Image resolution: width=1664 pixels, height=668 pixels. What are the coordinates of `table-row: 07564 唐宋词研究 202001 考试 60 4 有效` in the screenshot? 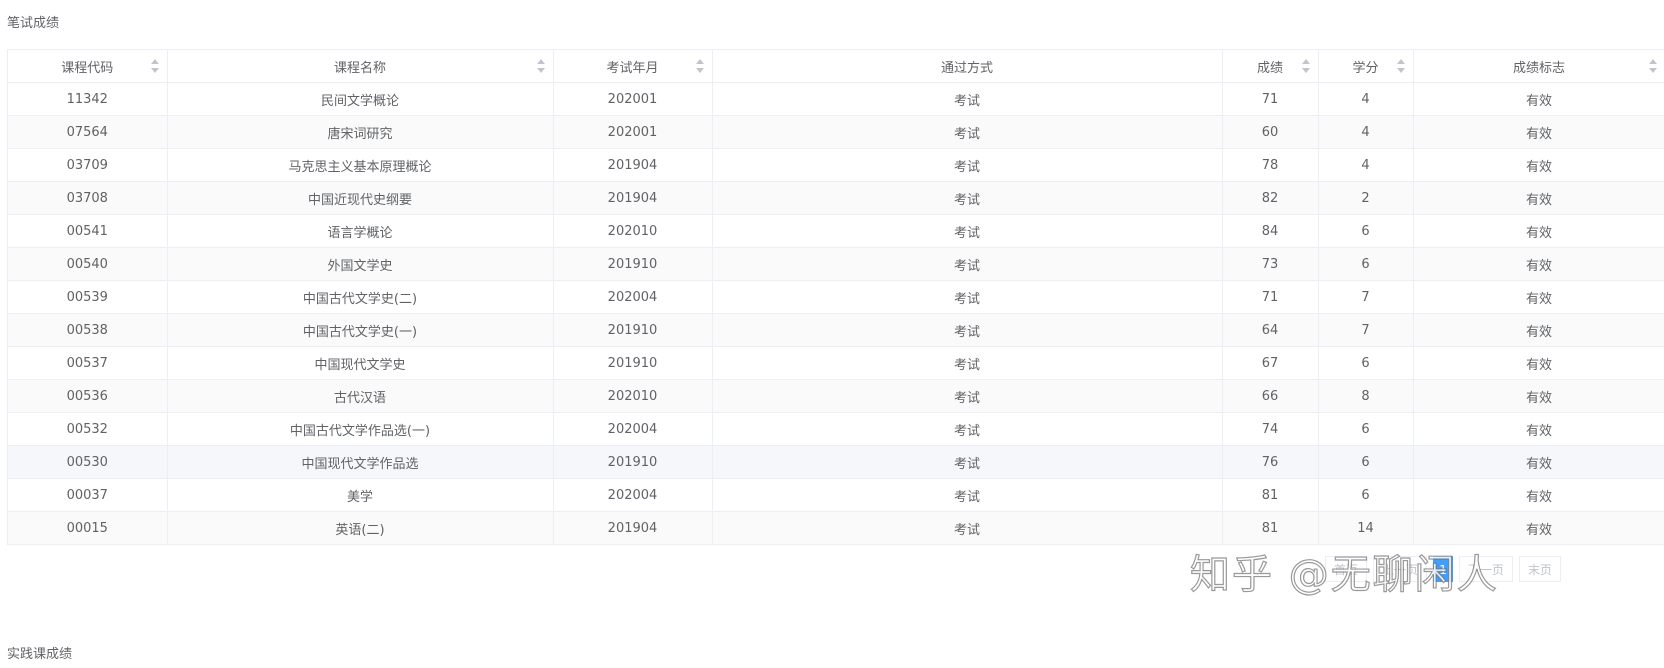 It's located at (836, 132).